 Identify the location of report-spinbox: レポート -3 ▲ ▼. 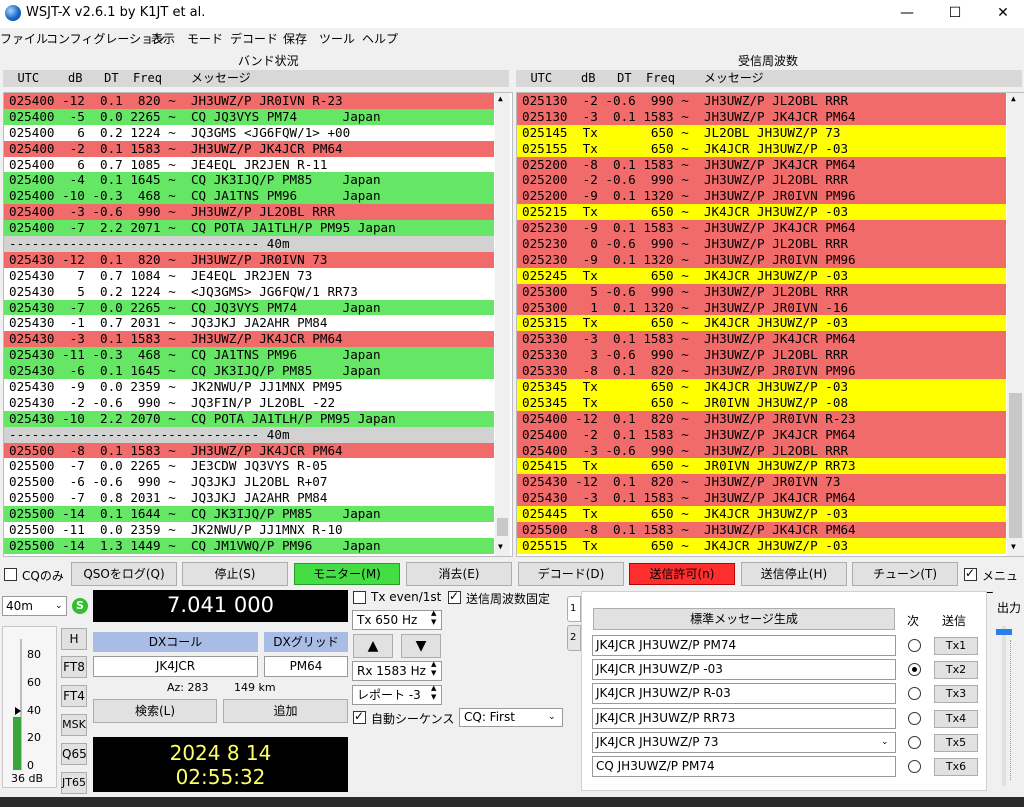
(397, 694).